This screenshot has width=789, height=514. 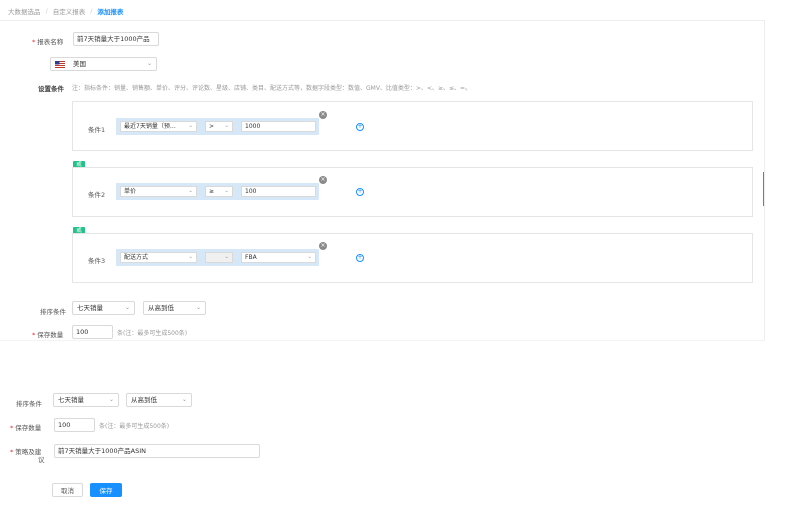 I want to click on condition-1-operator-select: > ⌄, so click(x=219, y=126).